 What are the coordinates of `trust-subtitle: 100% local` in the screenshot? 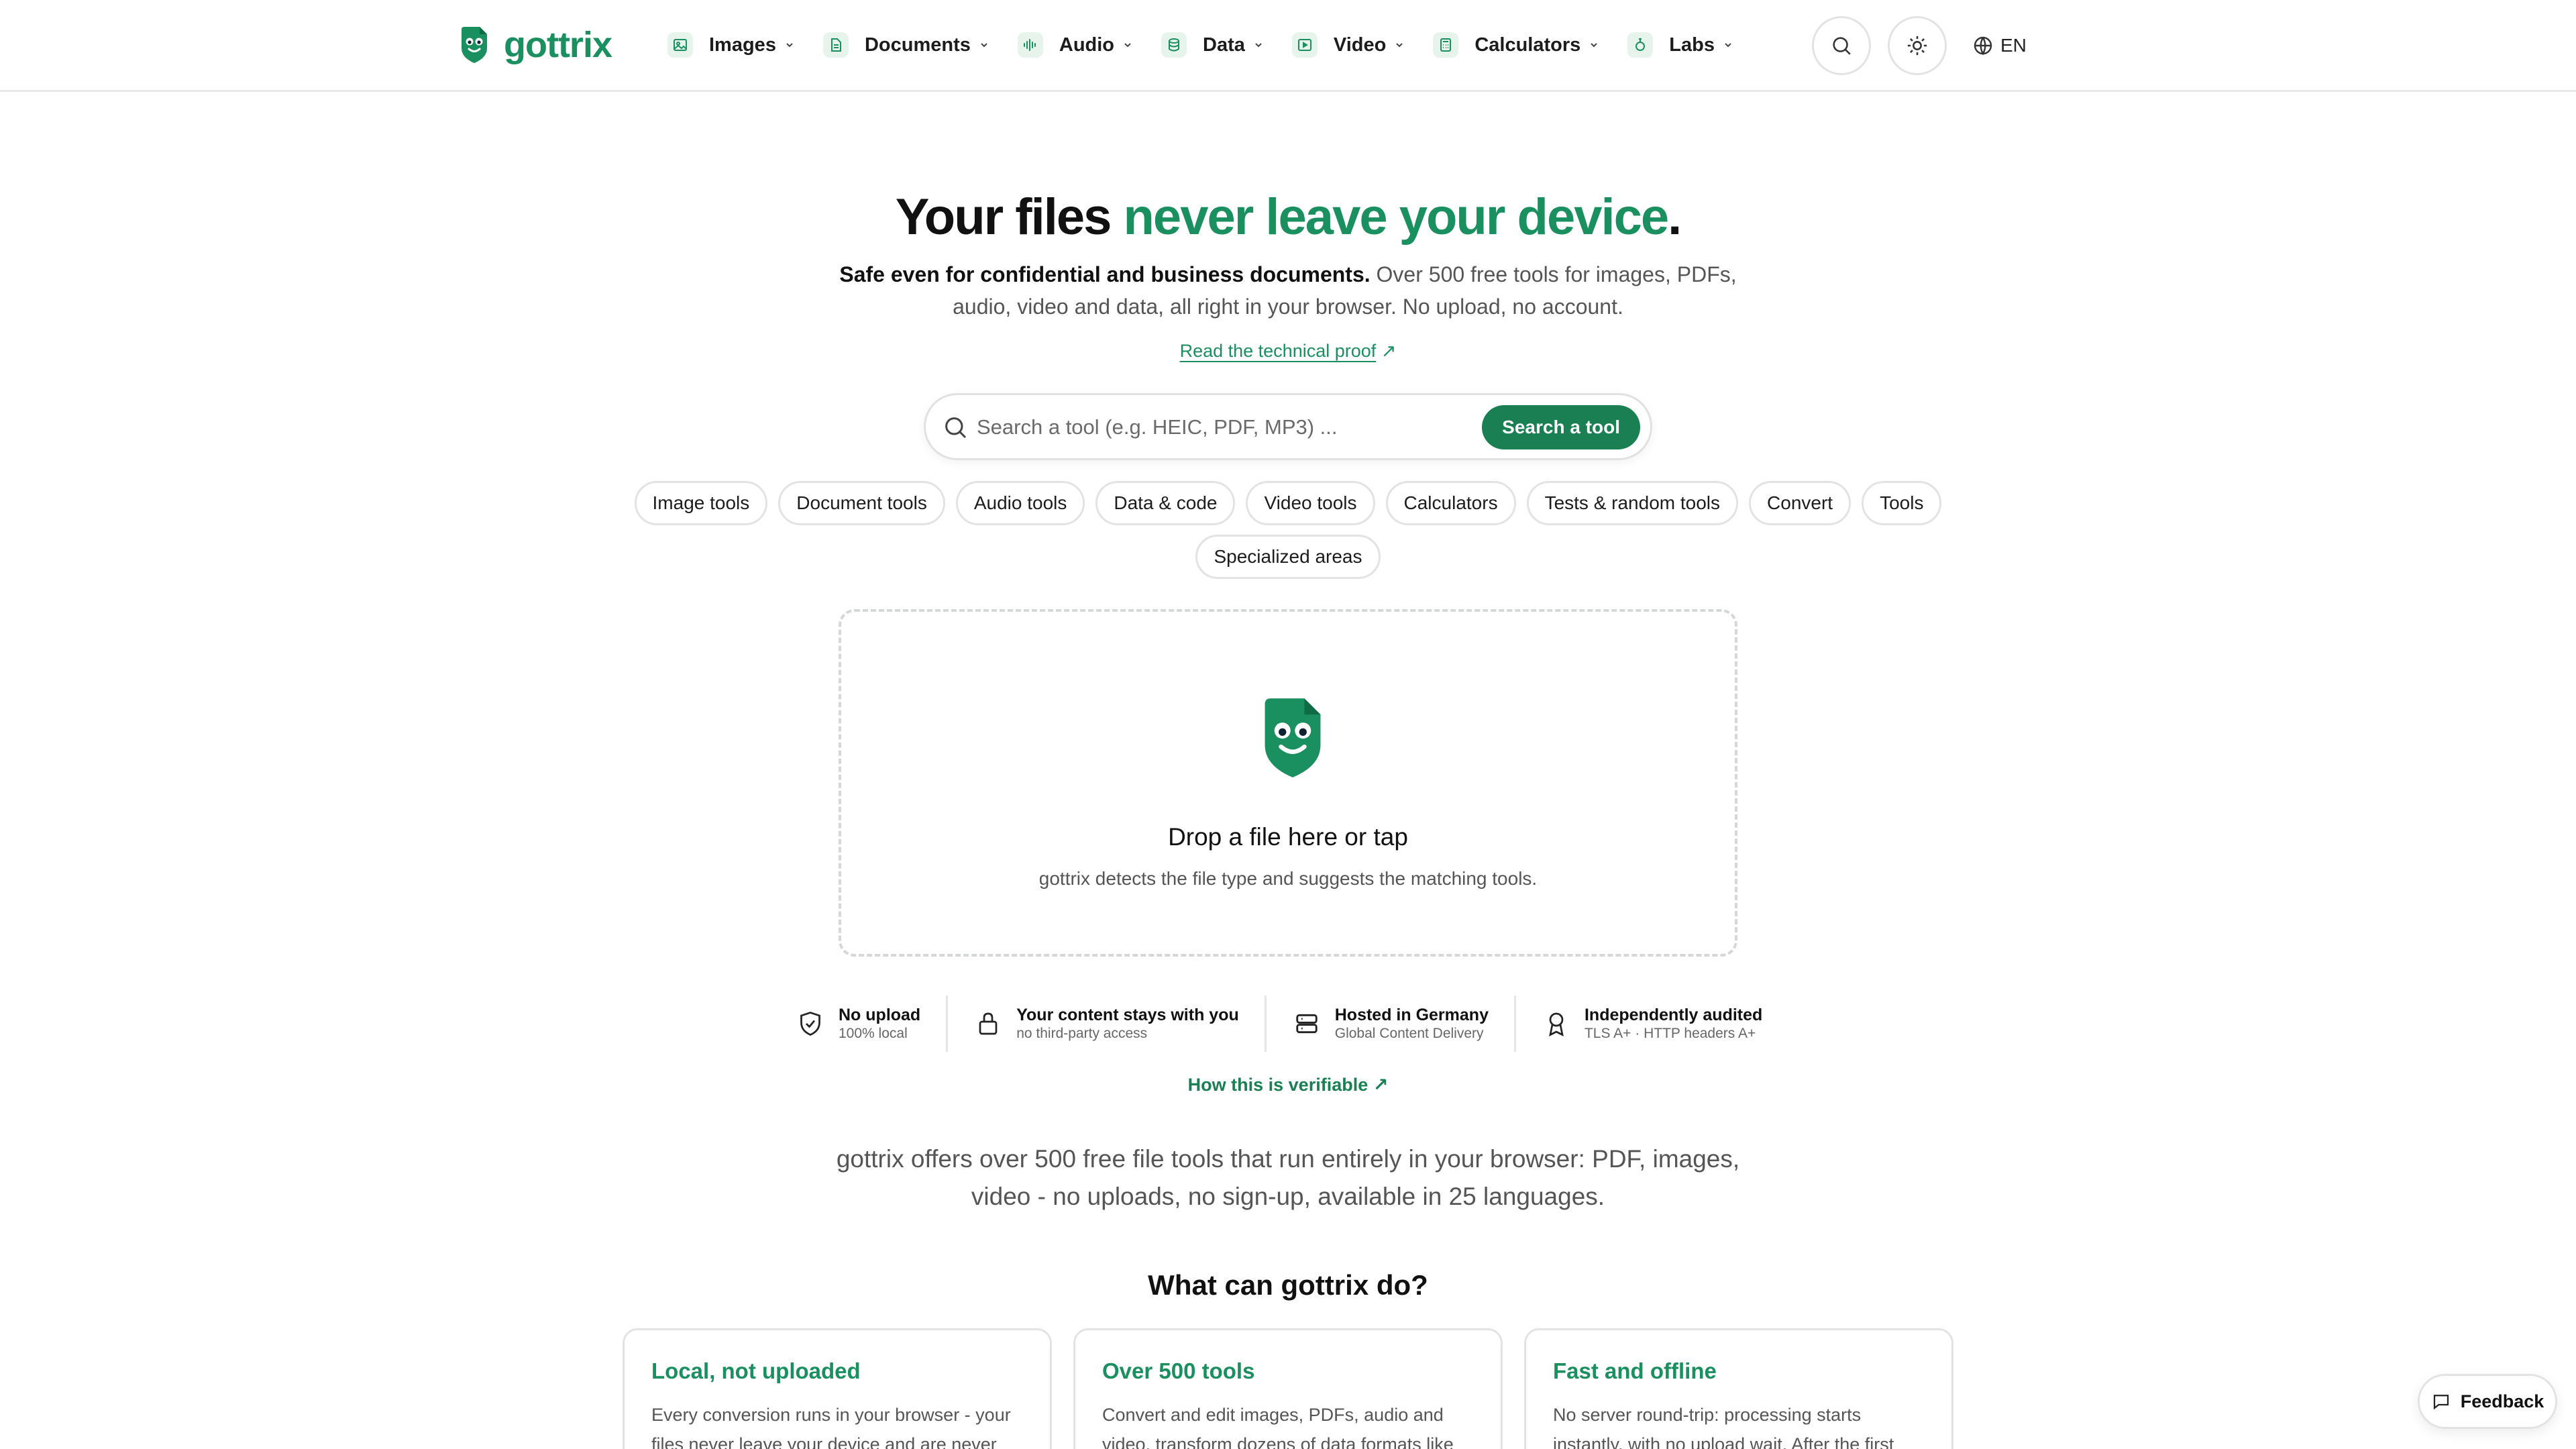 It's located at (873, 1033).